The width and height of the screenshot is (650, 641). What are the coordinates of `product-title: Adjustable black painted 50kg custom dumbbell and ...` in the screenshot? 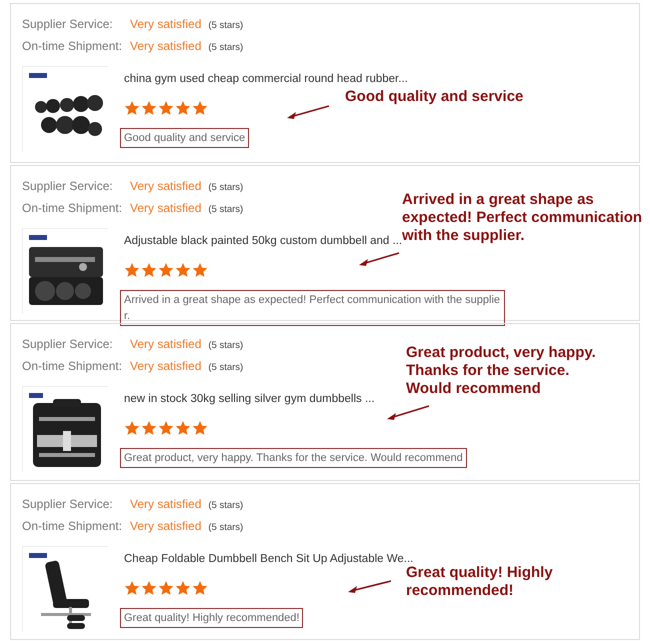 It's located at (263, 241).